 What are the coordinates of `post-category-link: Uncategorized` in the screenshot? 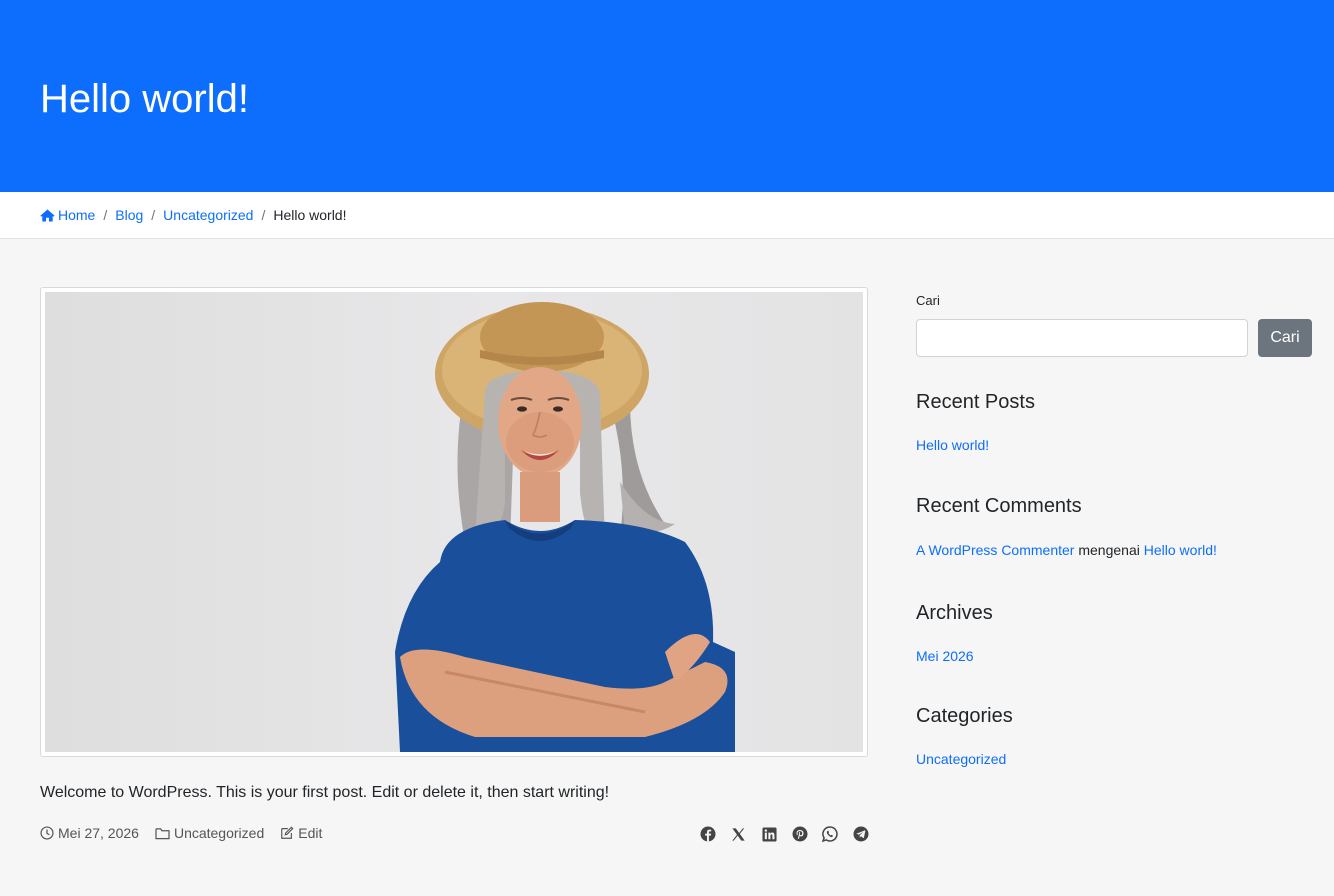 It's located at (209, 833).